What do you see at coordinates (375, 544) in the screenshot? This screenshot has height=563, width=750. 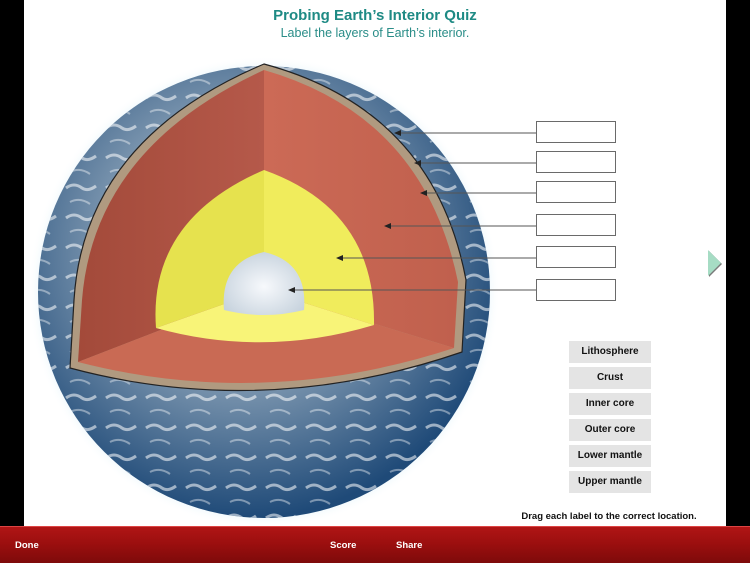 I see `bottom-toolbar: Done Score Share` at bounding box center [375, 544].